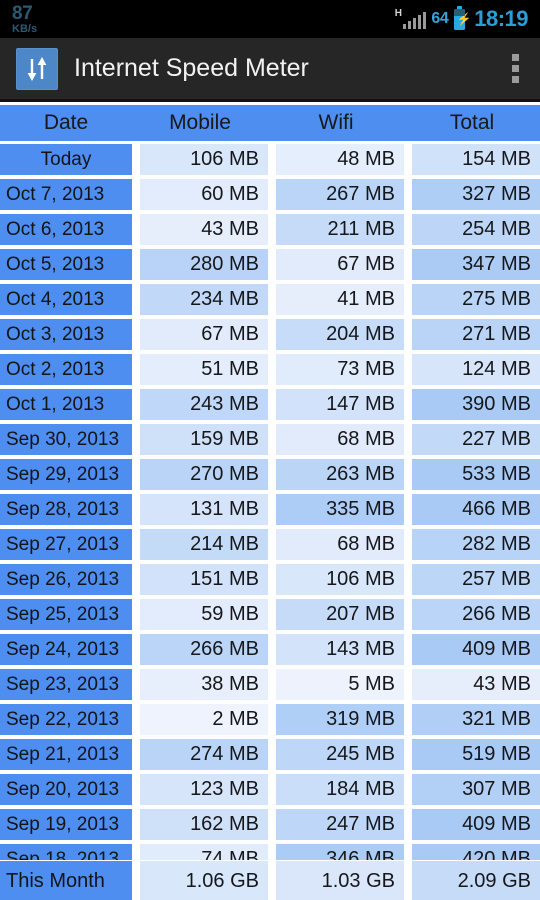 Image resolution: width=540 pixels, height=900 pixels. What do you see at coordinates (204, 824) in the screenshot?
I see `cell-mobile: 162 MB` at bounding box center [204, 824].